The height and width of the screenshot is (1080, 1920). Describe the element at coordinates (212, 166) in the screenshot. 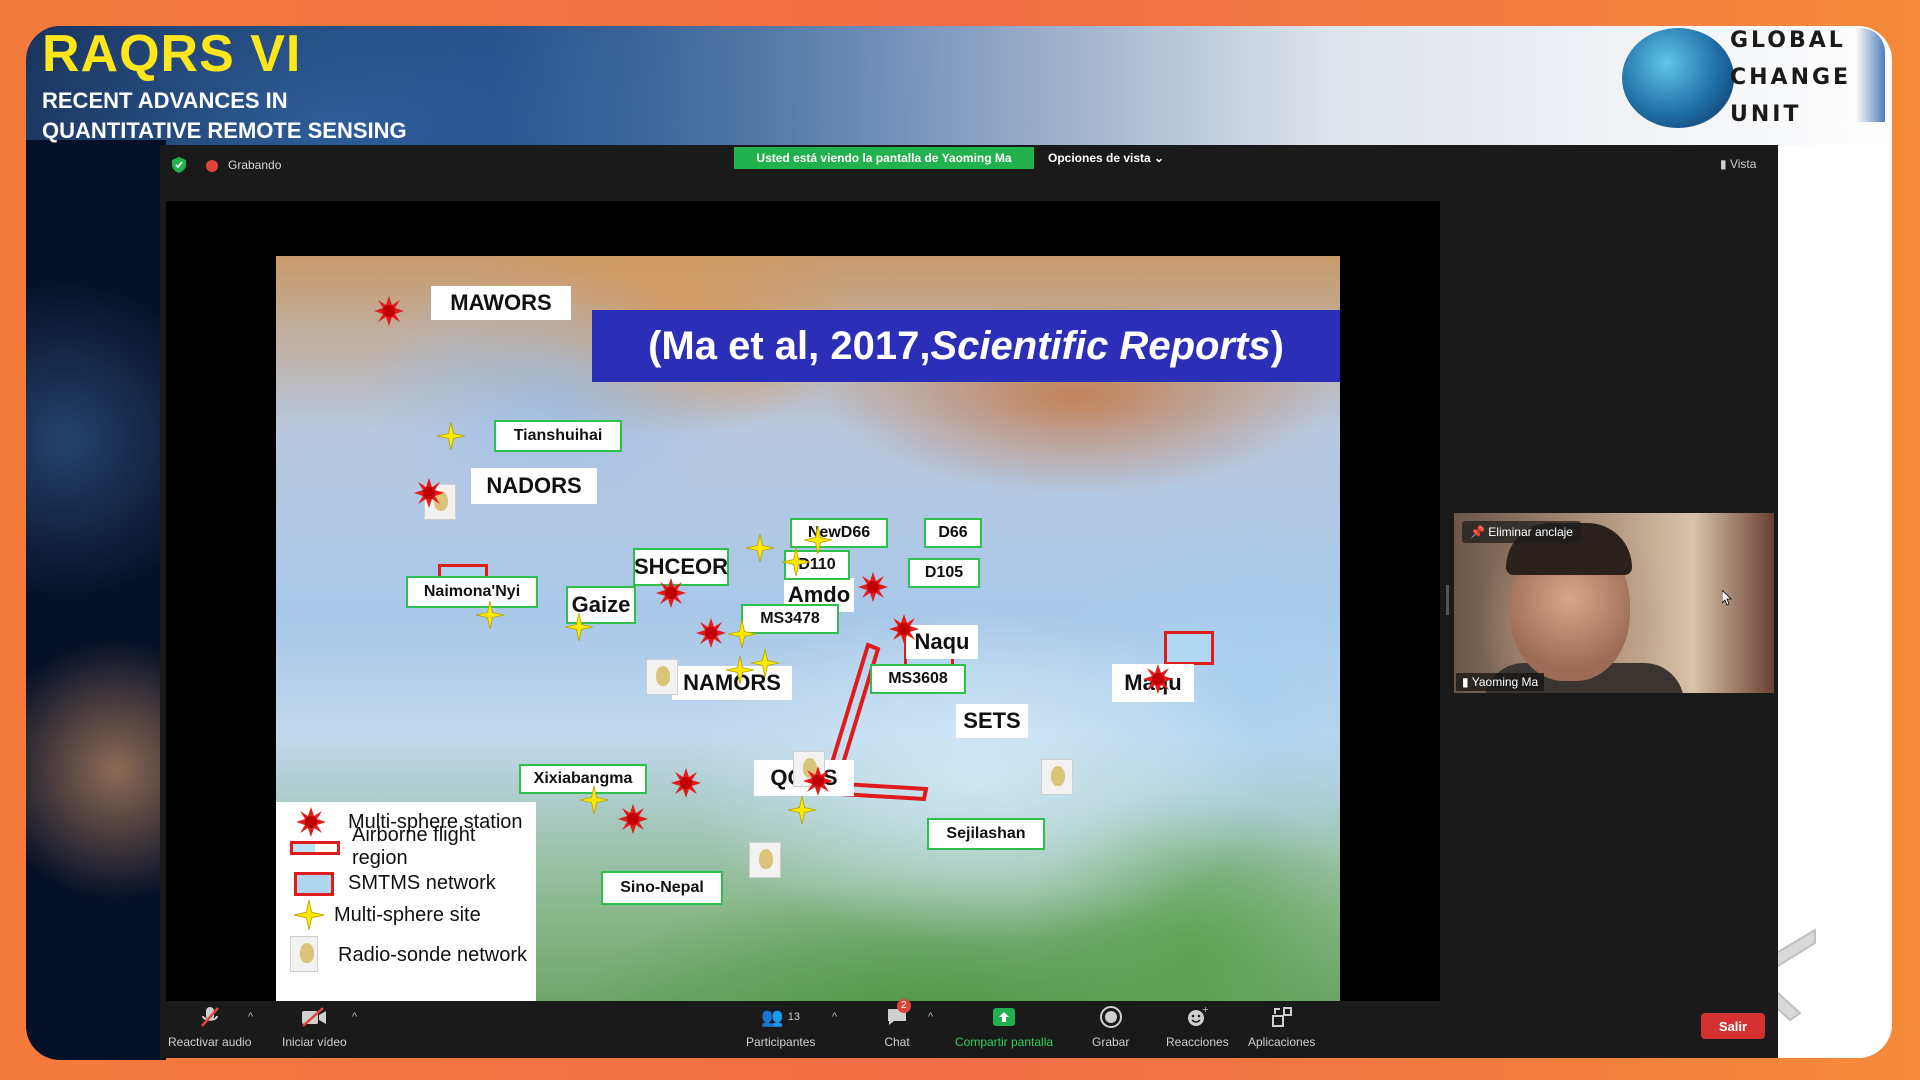

I see `recording-icon` at that location.